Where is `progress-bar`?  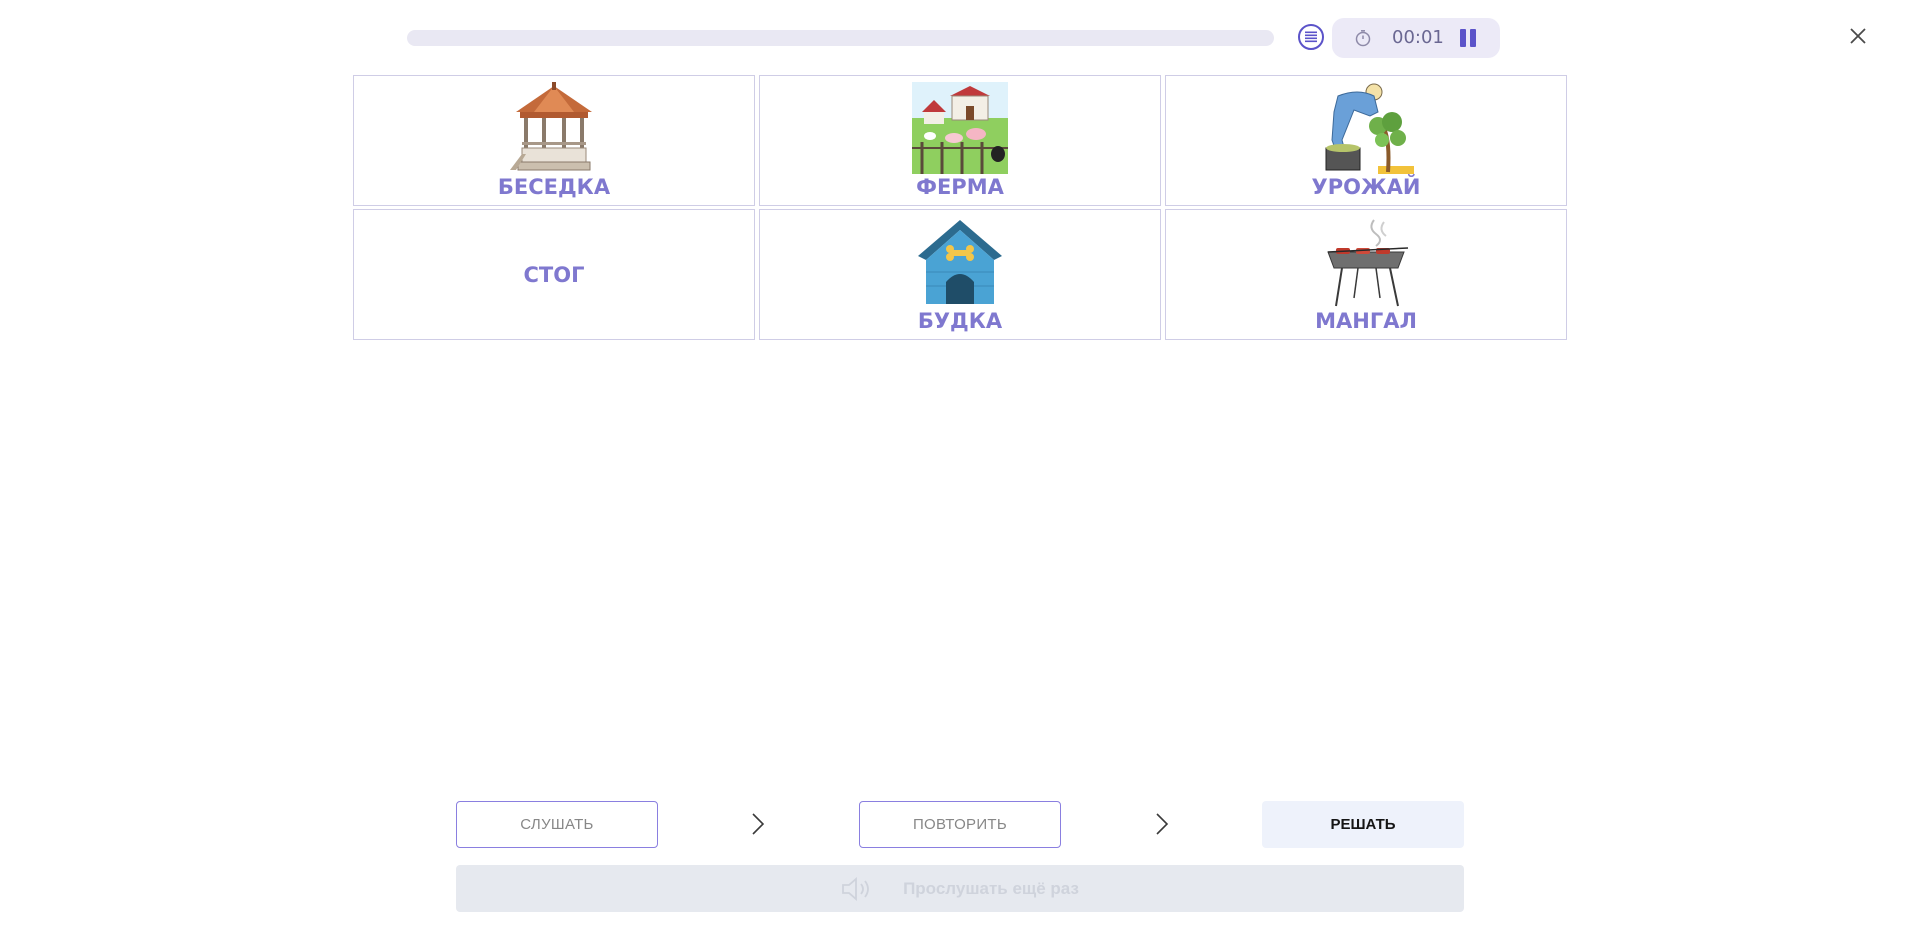 progress-bar is located at coordinates (840, 38).